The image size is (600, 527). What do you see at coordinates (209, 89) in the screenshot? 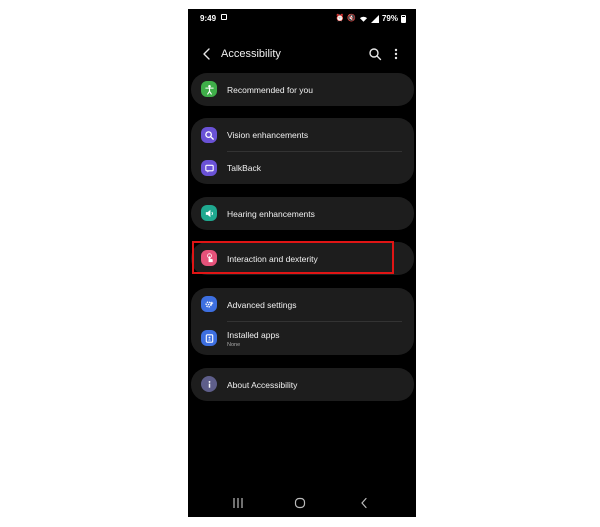
I see `accessibility-person-icon` at bounding box center [209, 89].